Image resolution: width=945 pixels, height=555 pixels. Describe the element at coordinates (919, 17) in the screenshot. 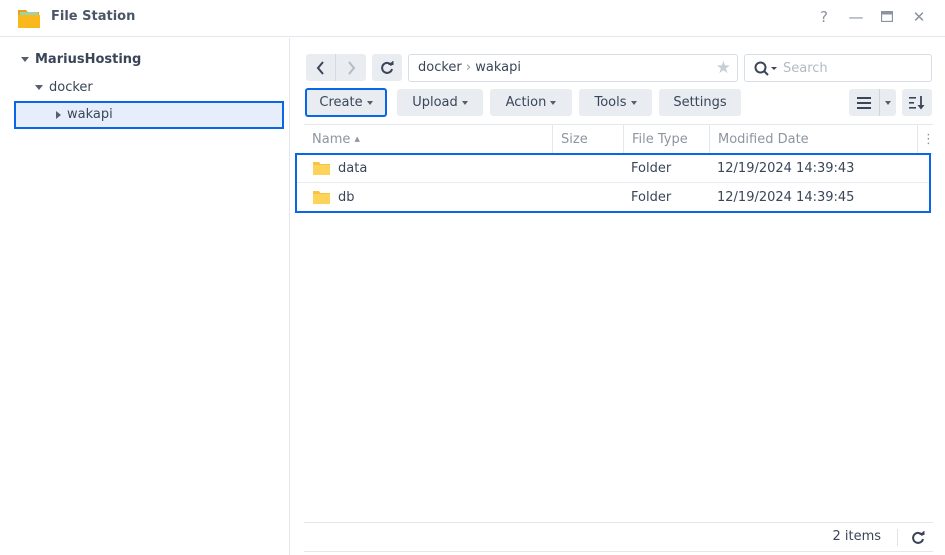

I see `close-icon: ✕` at that location.